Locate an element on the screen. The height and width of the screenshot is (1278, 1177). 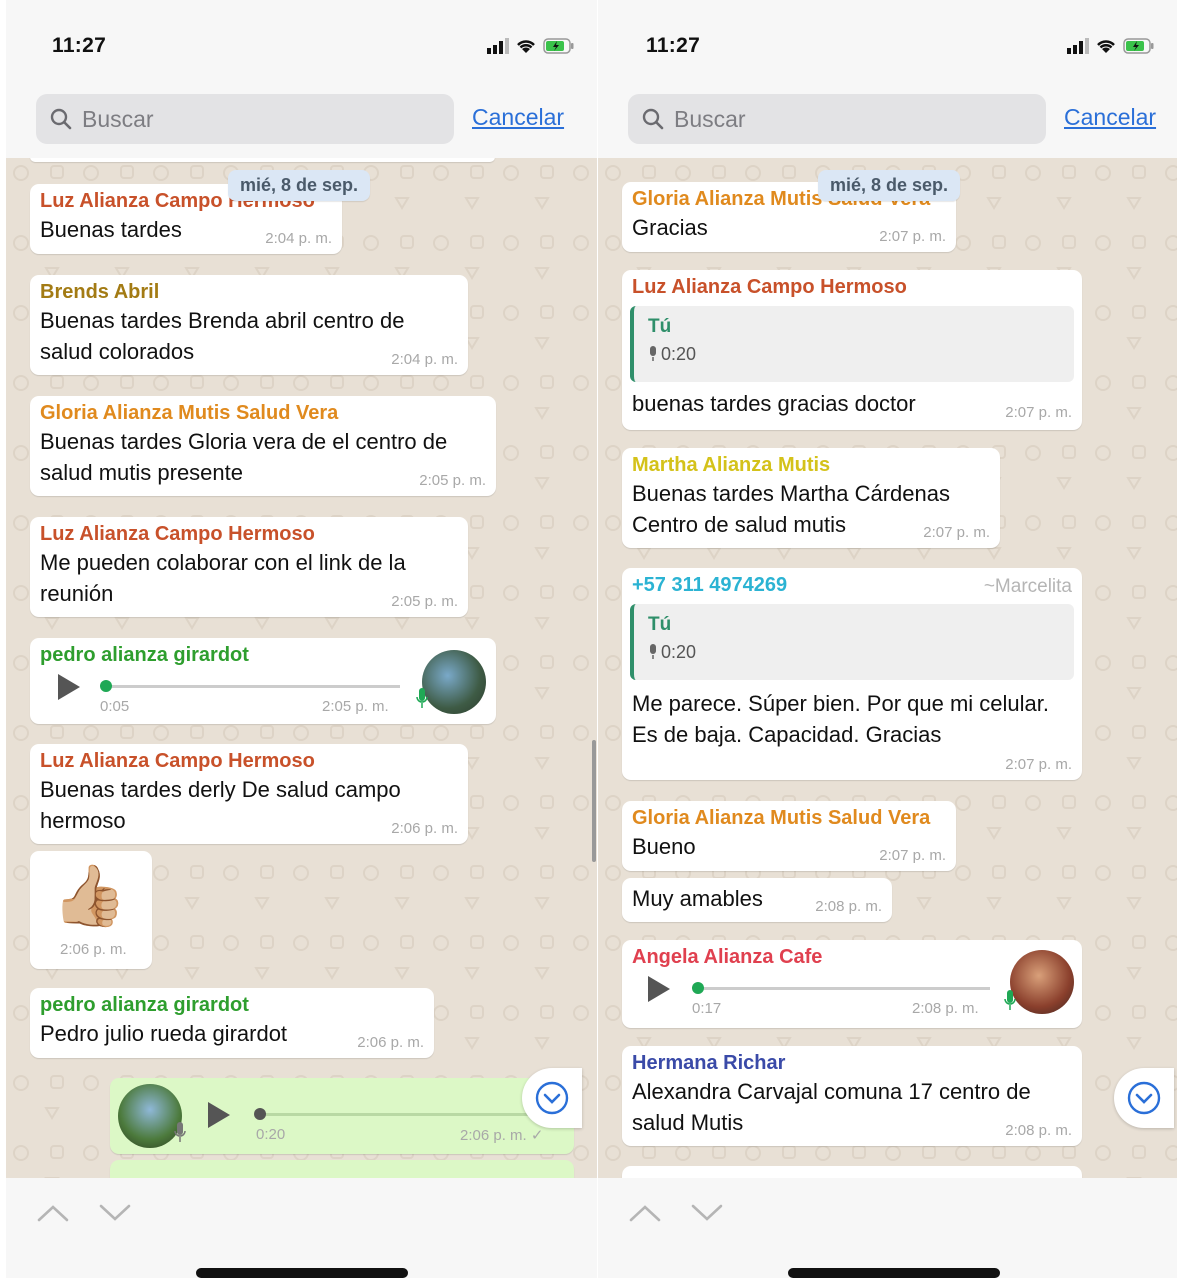
thumbs-up-emoji: 👍🏼 is located at coordinates (89, 895).